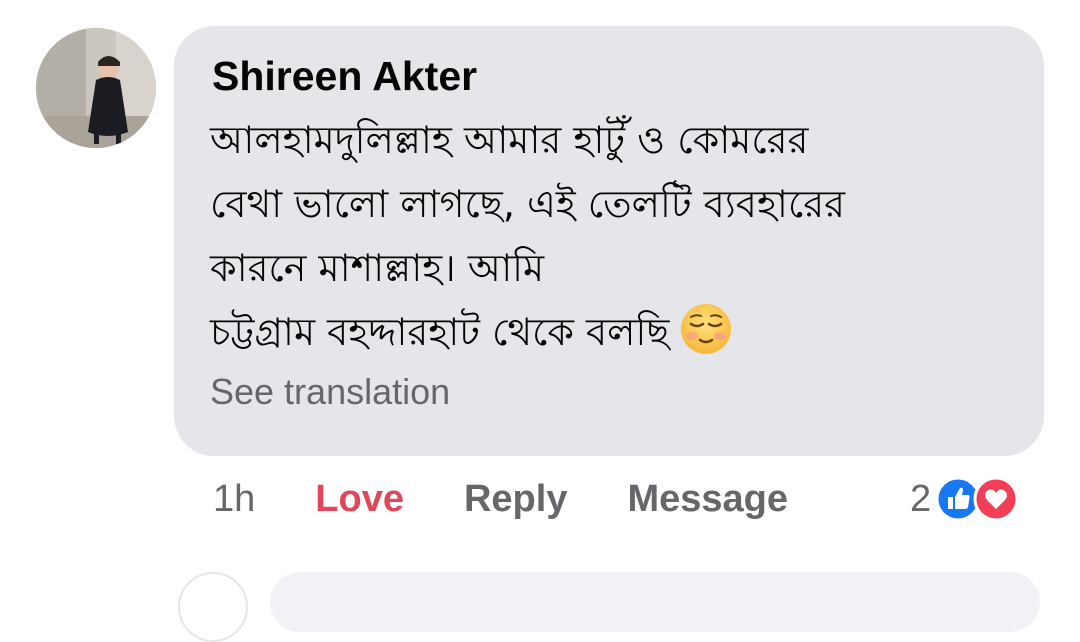 Image resolution: width=1080 pixels, height=642 pixels. I want to click on comment-text-line-4: চট্টগ্রাম বহদ্দারহাট থেকে বলছি, so click(609, 332).